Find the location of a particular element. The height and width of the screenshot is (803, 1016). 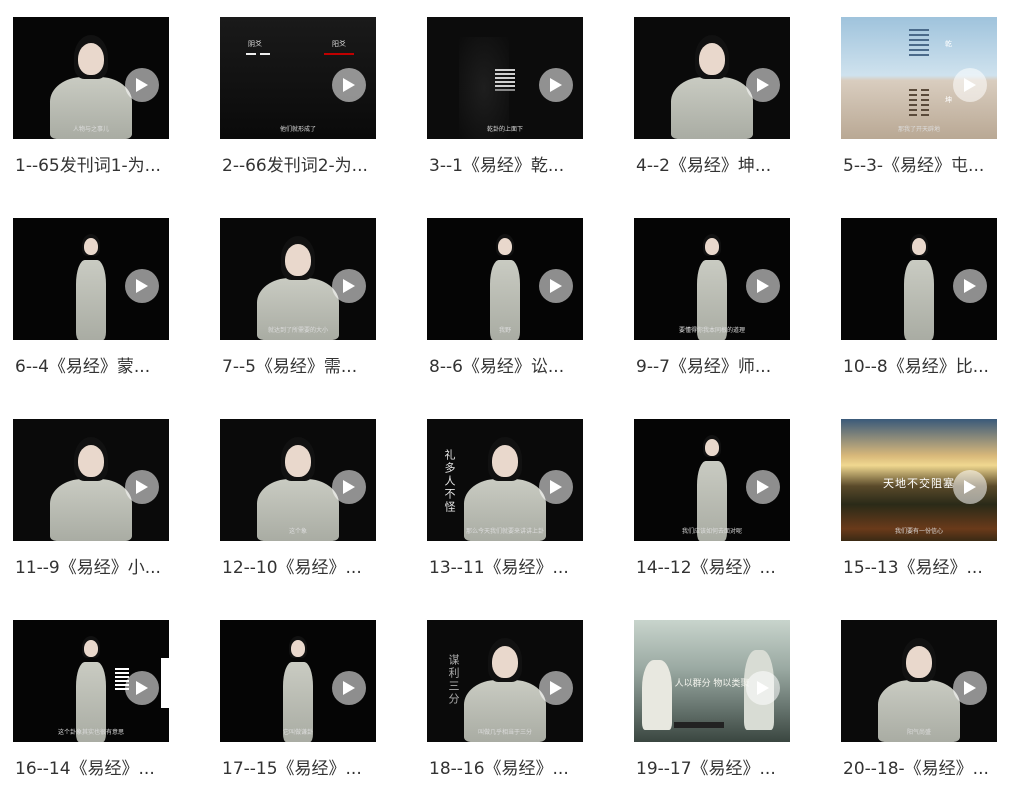

video-thumbnail: 人物与之事儿 is located at coordinates (91, 78).